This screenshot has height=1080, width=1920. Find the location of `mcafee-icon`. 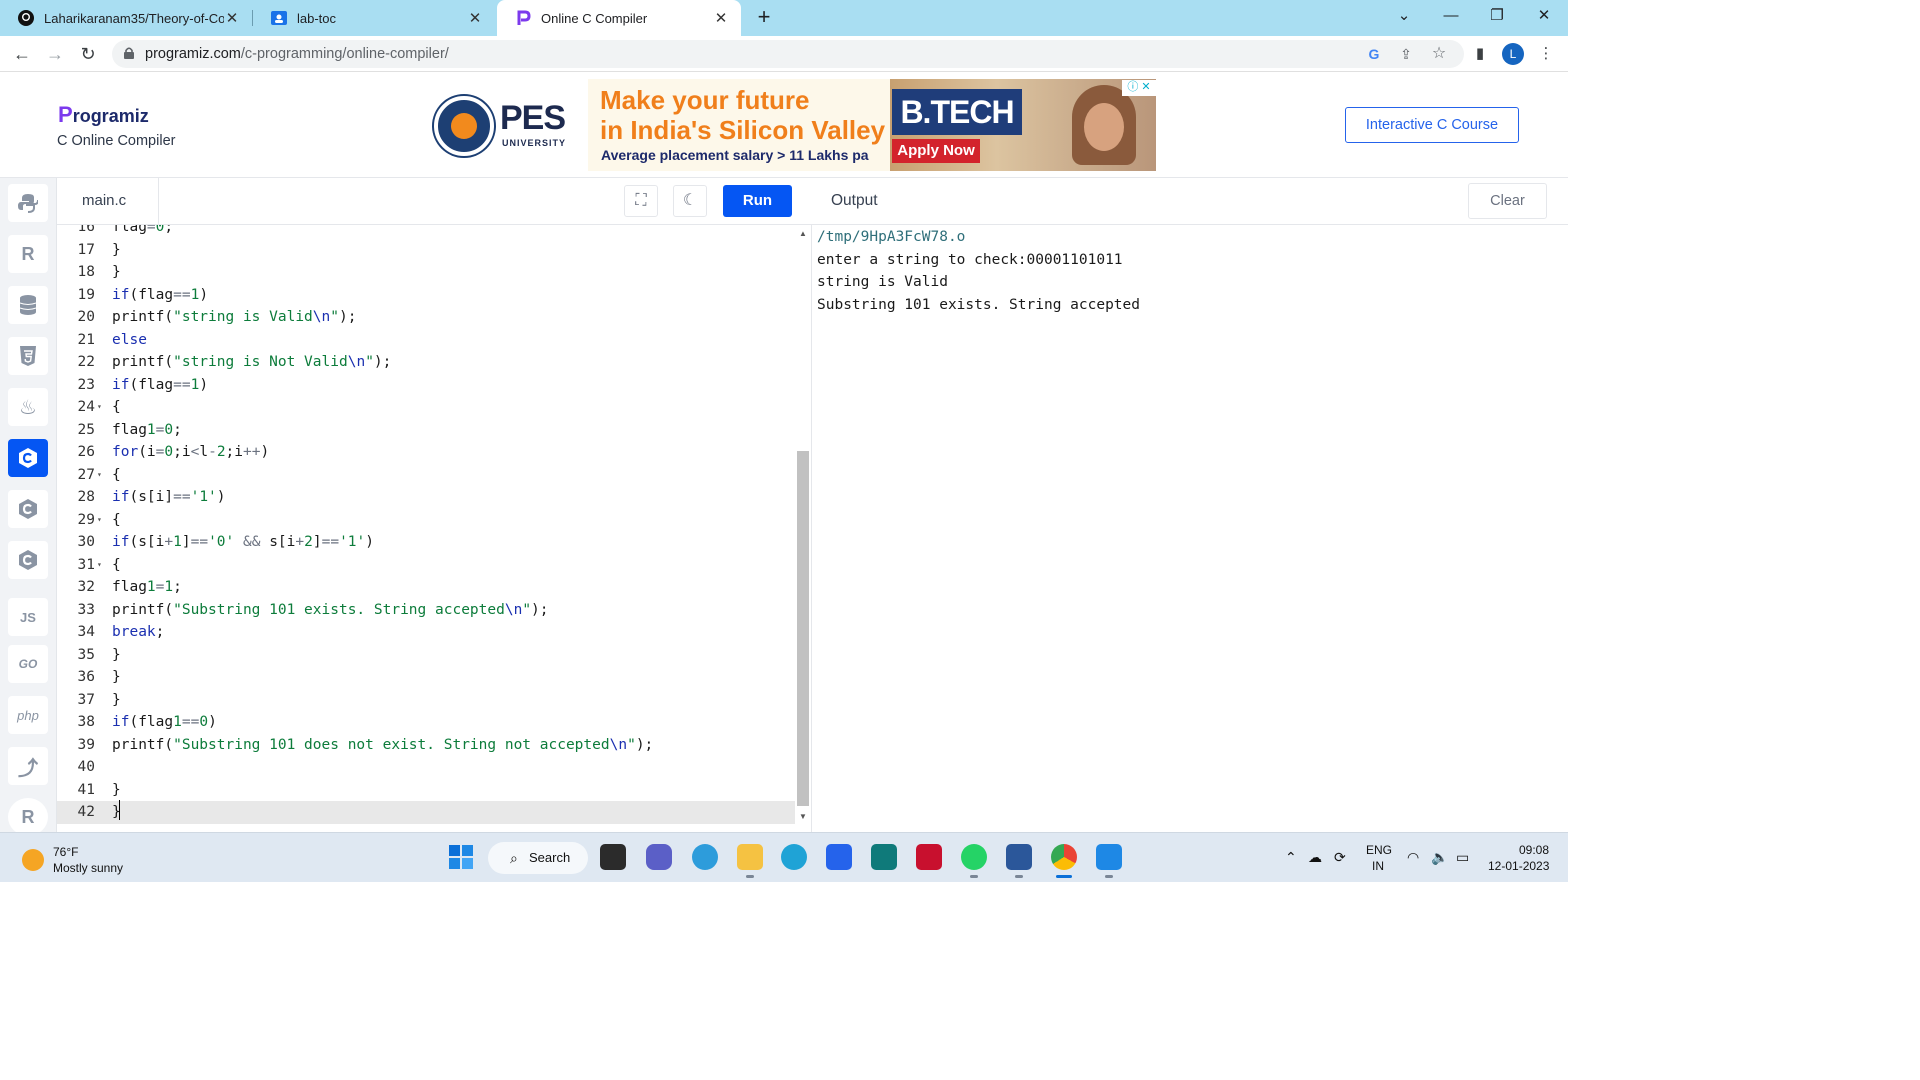

mcafee-icon is located at coordinates (929, 857).